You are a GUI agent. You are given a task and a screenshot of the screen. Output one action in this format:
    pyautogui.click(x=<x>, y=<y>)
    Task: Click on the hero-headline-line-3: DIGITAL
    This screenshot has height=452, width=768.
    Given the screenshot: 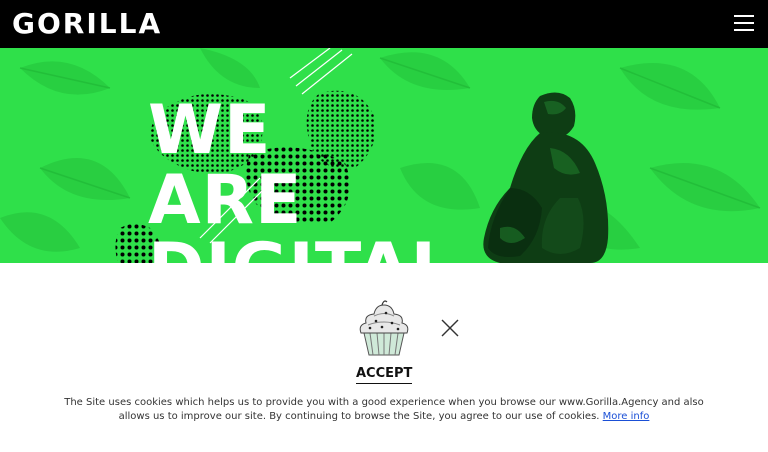 What is the action you would take?
    pyautogui.click(x=301, y=249)
    